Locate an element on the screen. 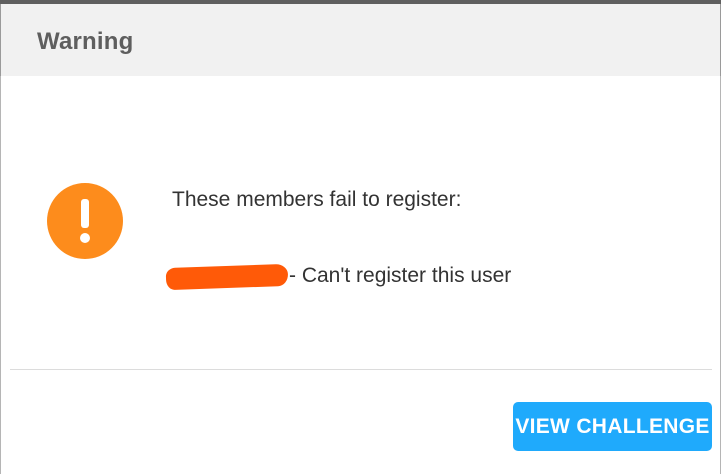  exclamation-bar is located at coordinates (85, 213).